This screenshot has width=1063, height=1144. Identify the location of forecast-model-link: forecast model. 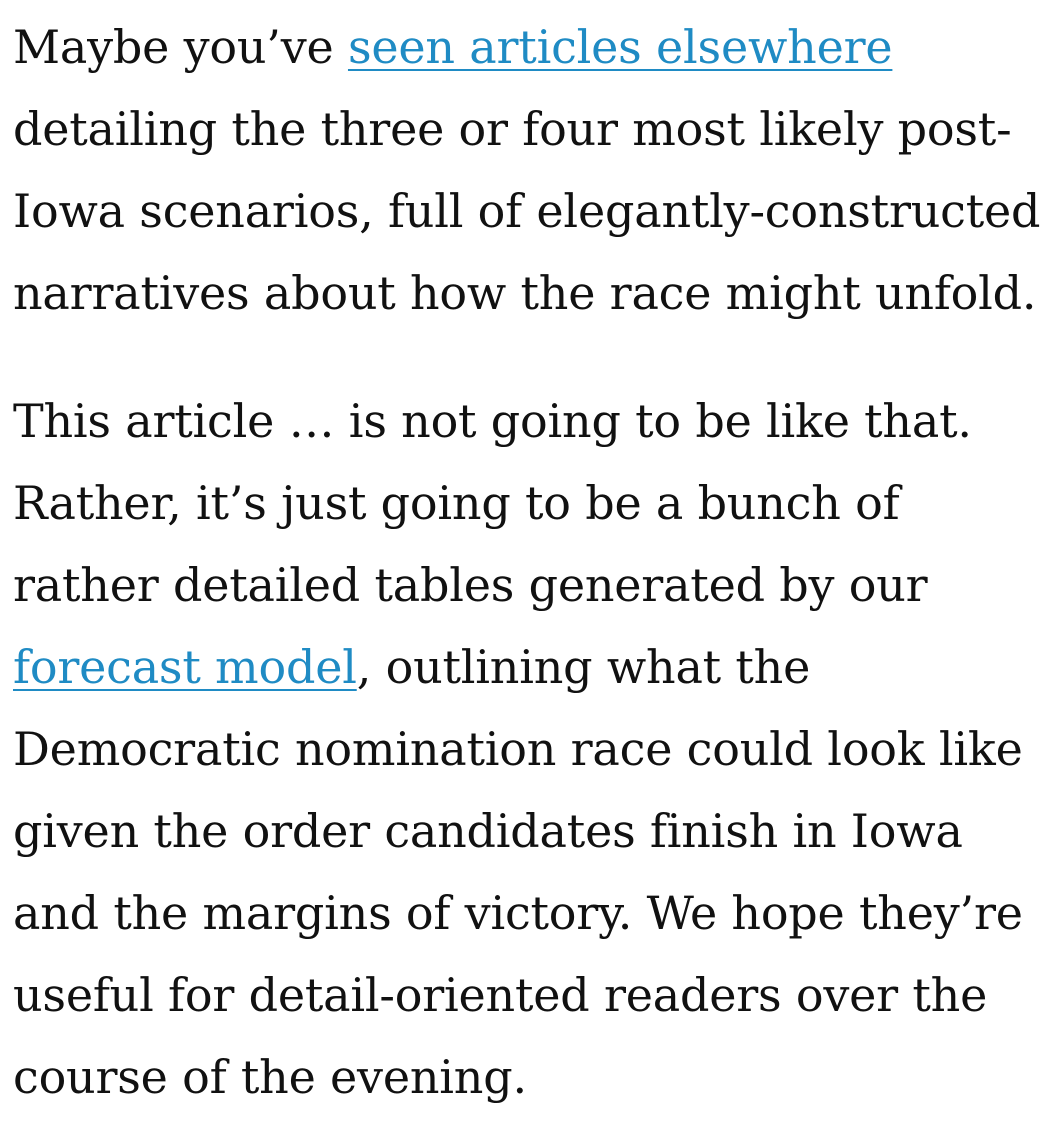
(185, 667).